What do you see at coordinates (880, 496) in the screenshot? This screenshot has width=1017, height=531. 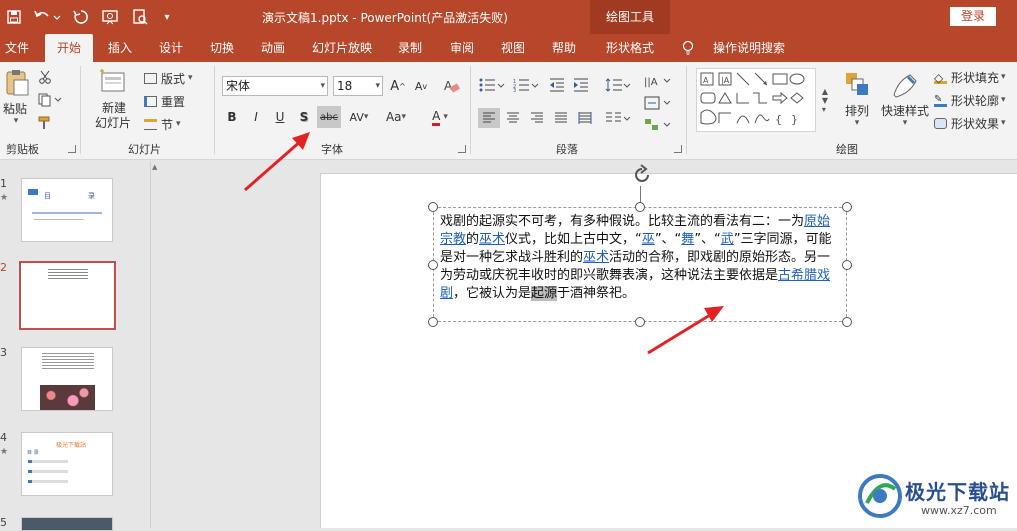 I see `watermark-logo-icon` at bounding box center [880, 496].